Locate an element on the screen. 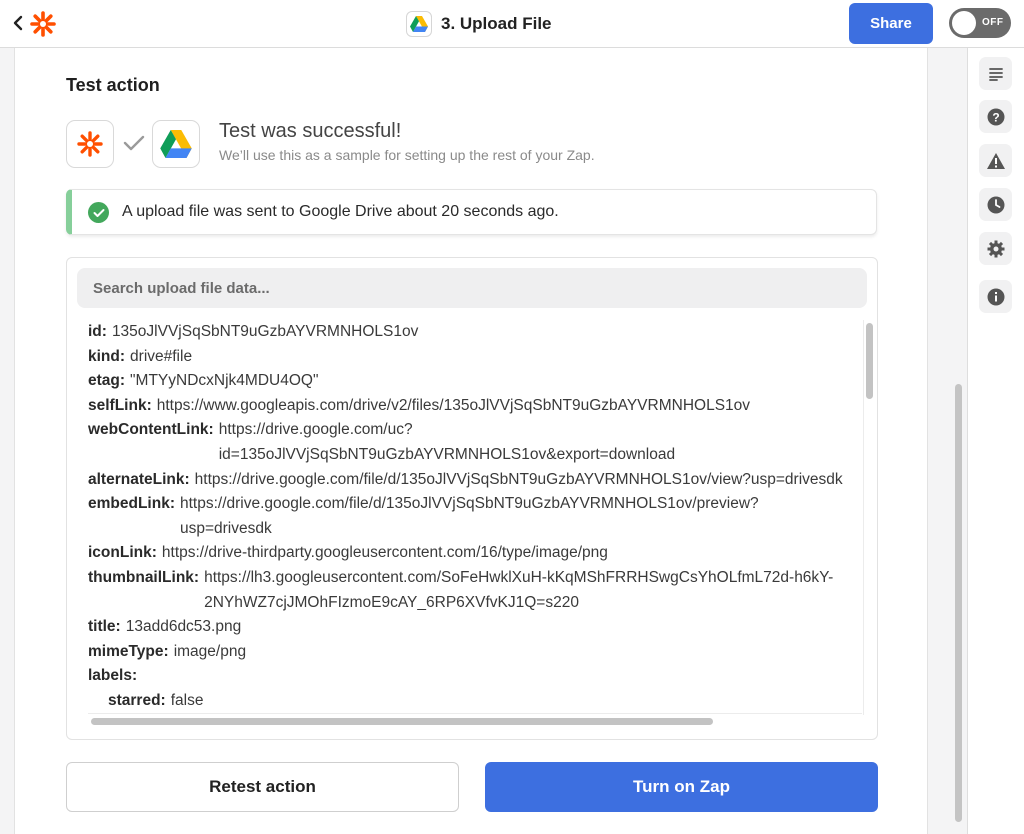 This screenshot has width=1024, height=834. success-title: Test was successful! is located at coordinates (310, 131).